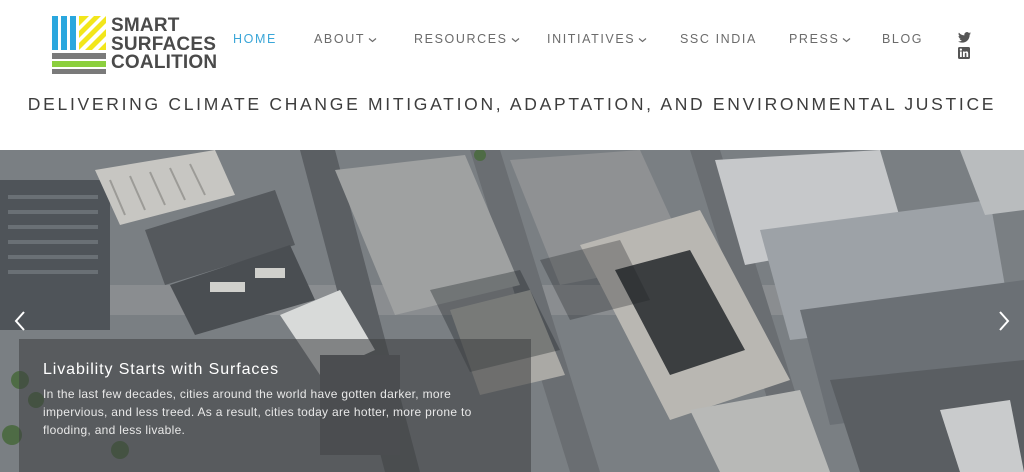  I want to click on social-links, so click(965, 47).